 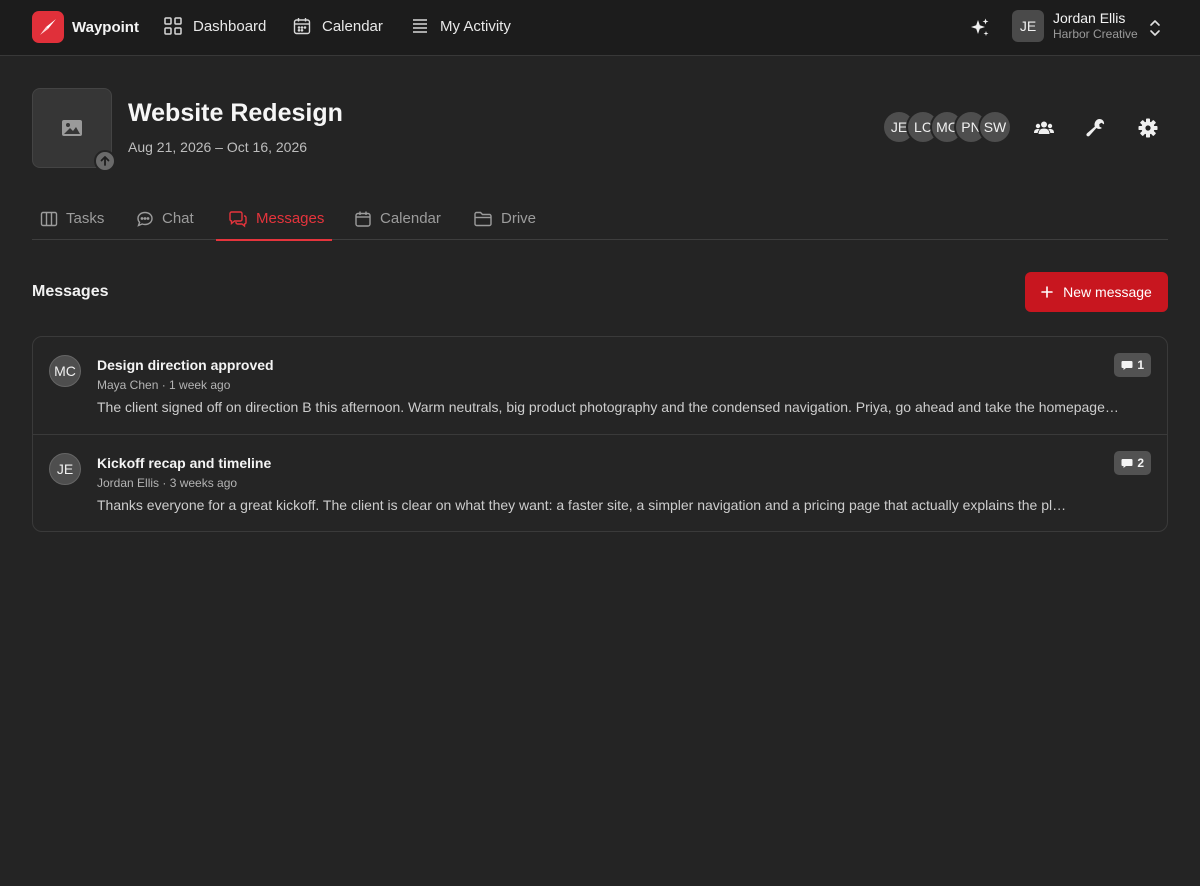 What do you see at coordinates (1028, 26) in the screenshot?
I see `user-avatar: JE` at bounding box center [1028, 26].